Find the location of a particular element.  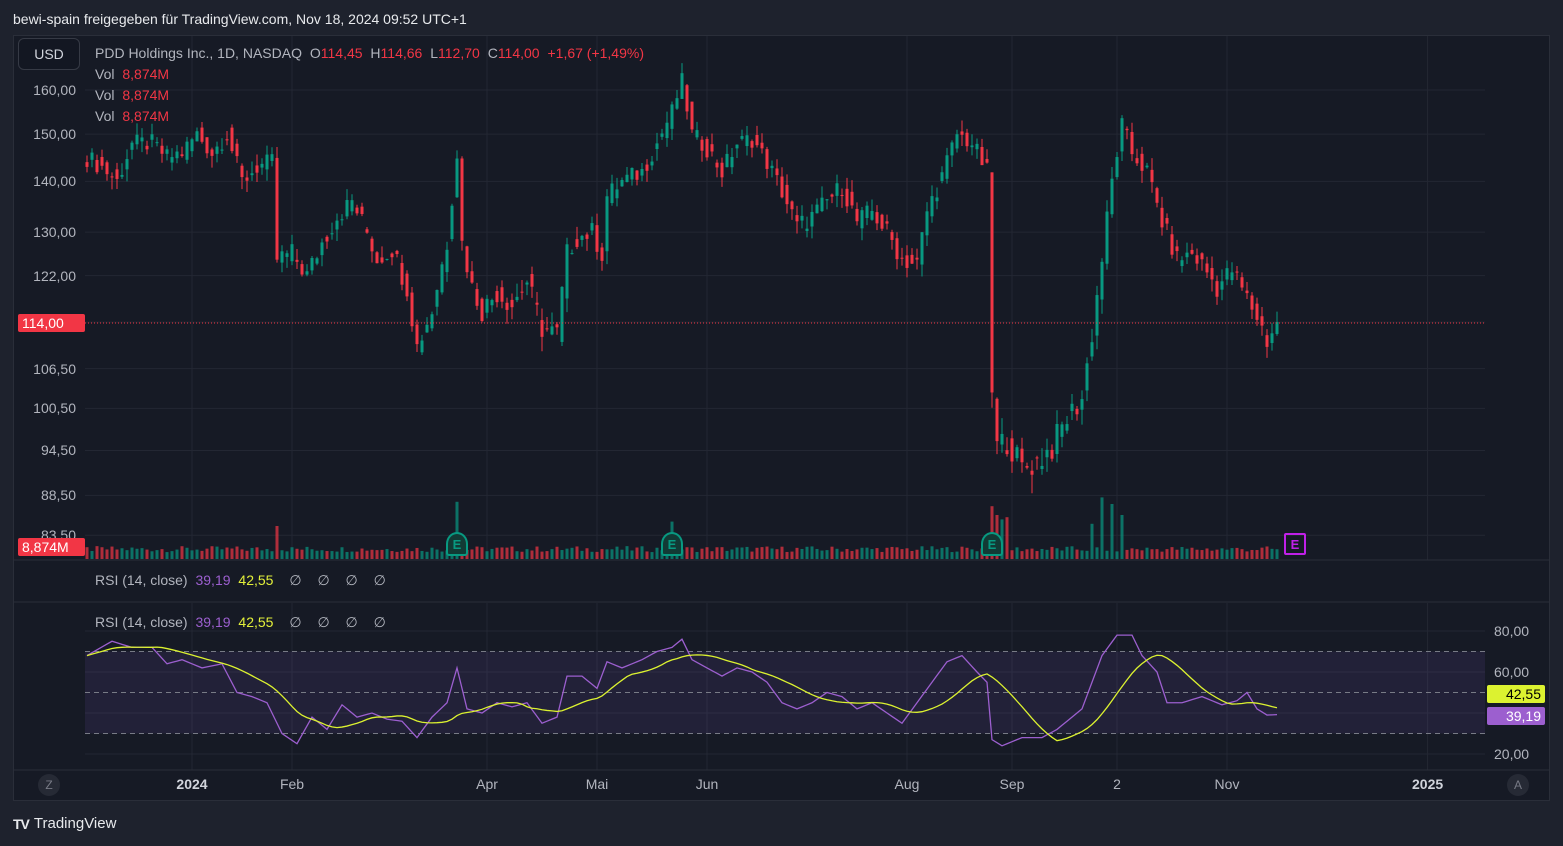

rsi-legend-collapsed: RSI (14, close) 39,19 42,55 ∅ ∅ ∅ ∅ is located at coordinates (242, 580).